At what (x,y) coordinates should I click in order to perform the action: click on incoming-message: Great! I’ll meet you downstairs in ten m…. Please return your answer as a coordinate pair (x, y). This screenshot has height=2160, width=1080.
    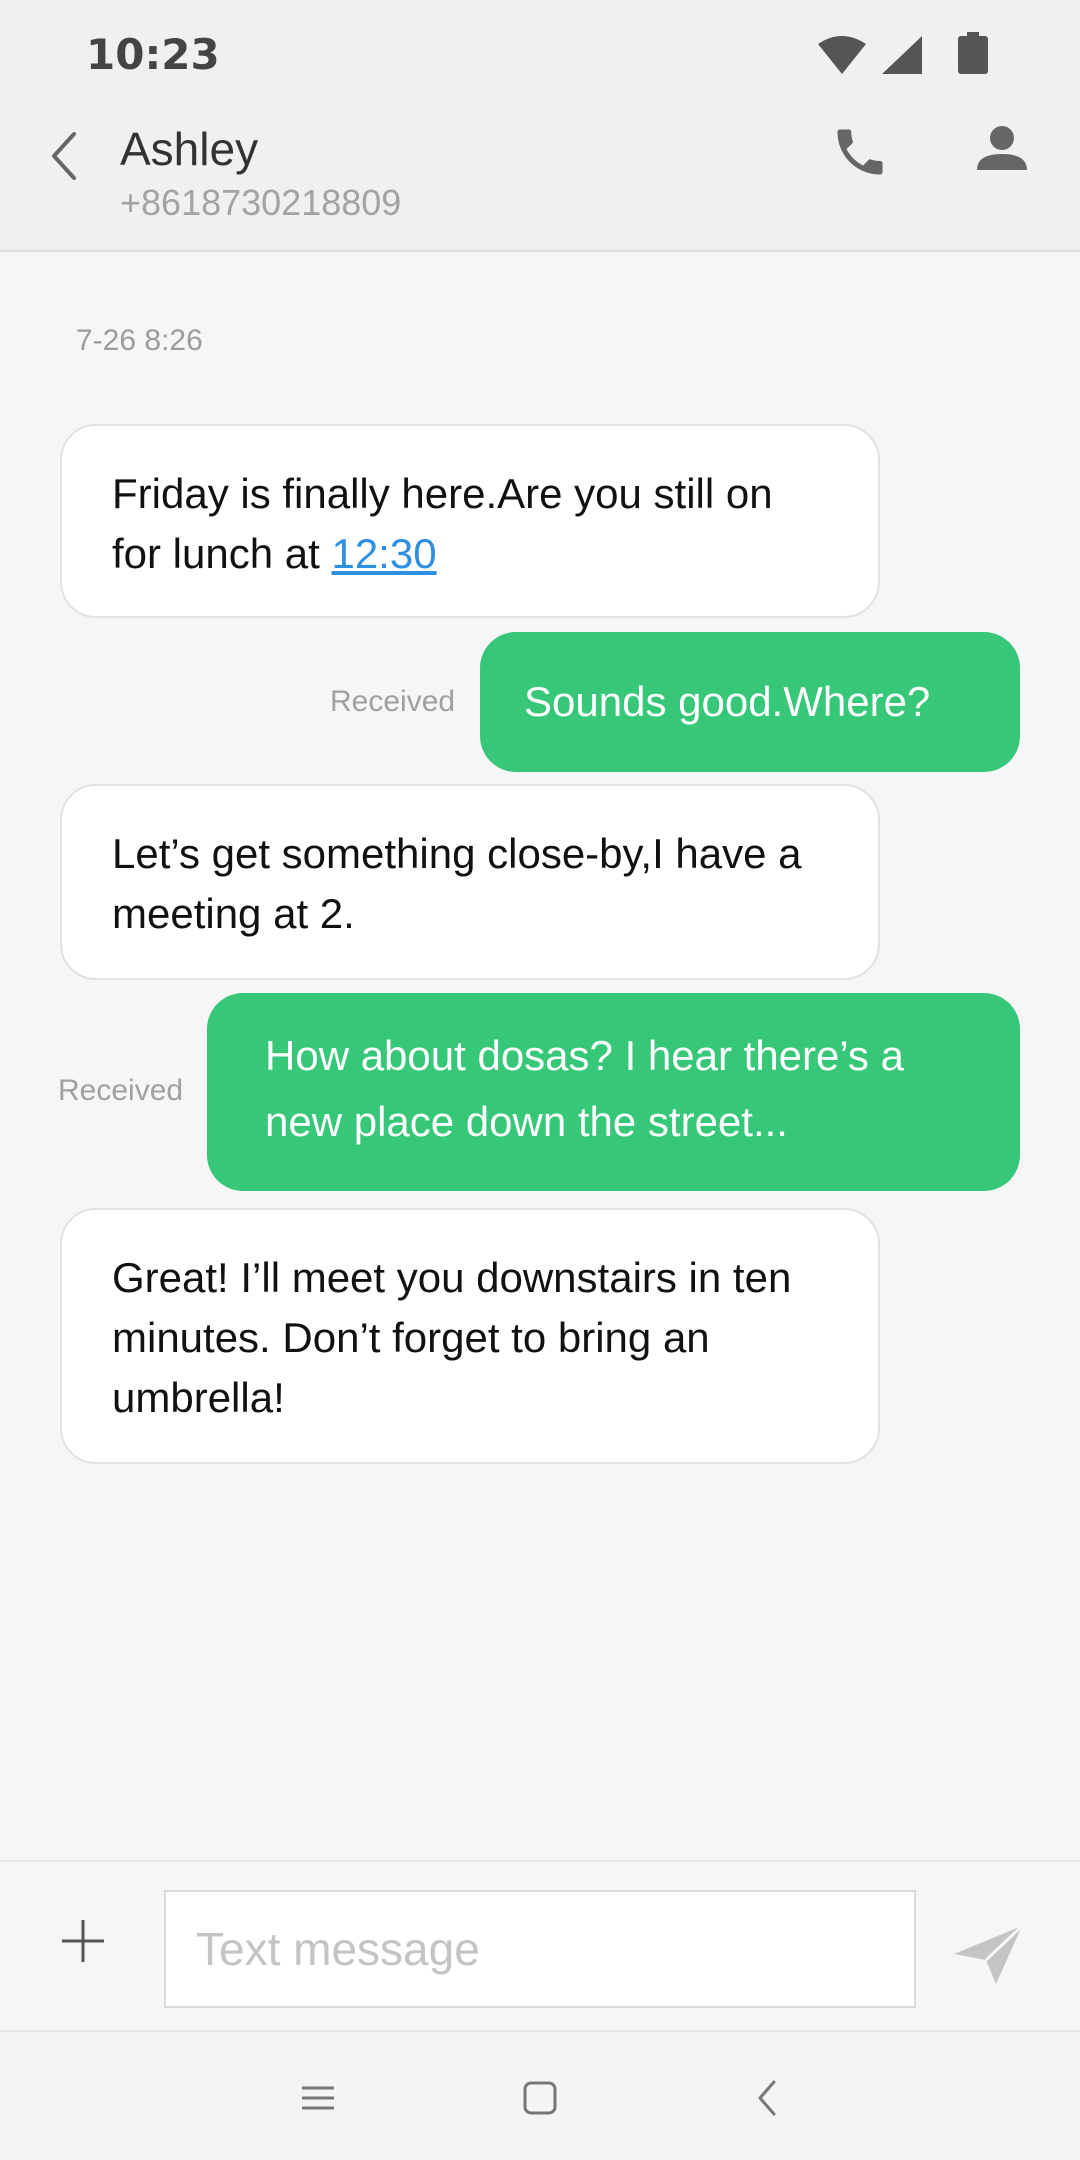
    Looking at the image, I should click on (470, 1336).